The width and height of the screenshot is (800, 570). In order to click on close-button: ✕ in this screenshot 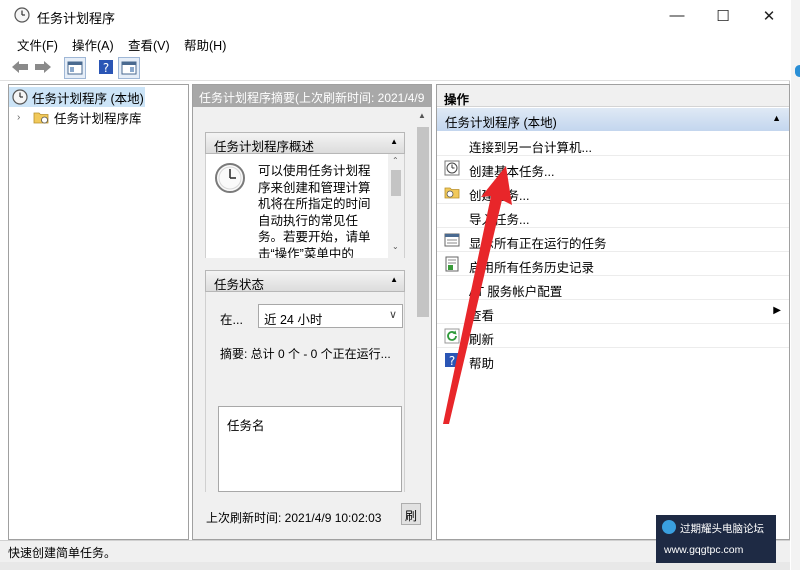, I will do `click(769, 15)`.